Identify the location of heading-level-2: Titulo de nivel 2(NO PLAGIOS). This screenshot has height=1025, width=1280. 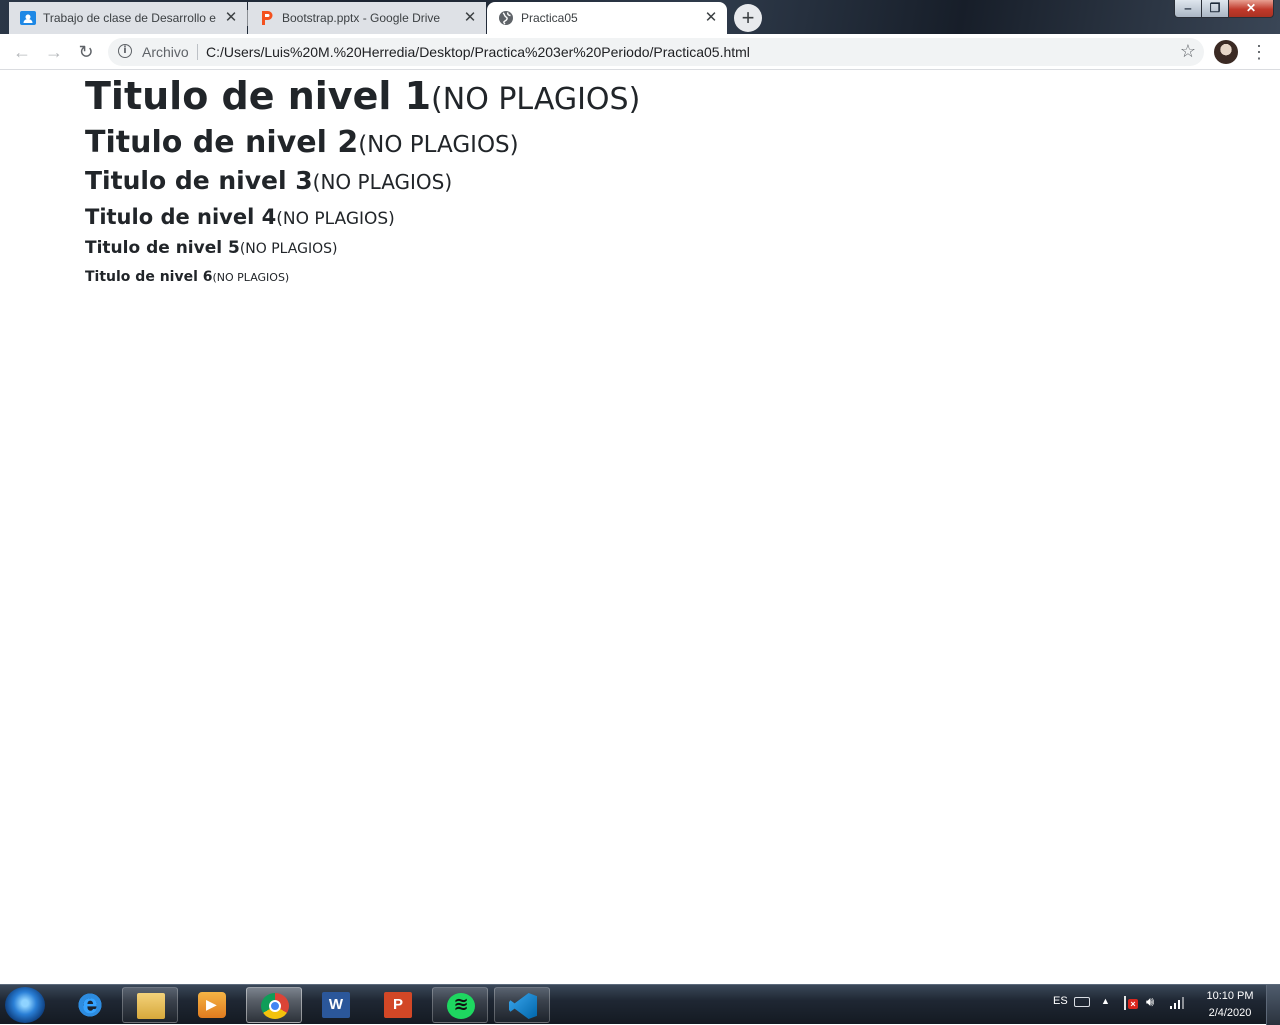
(302, 144).